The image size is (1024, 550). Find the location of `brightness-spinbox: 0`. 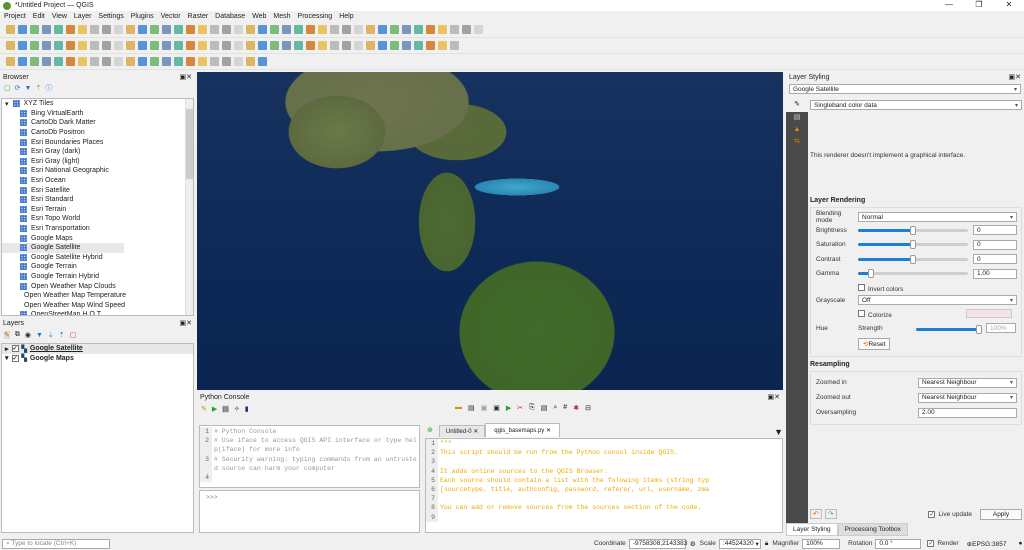

brightness-spinbox: 0 is located at coordinates (995, 230).